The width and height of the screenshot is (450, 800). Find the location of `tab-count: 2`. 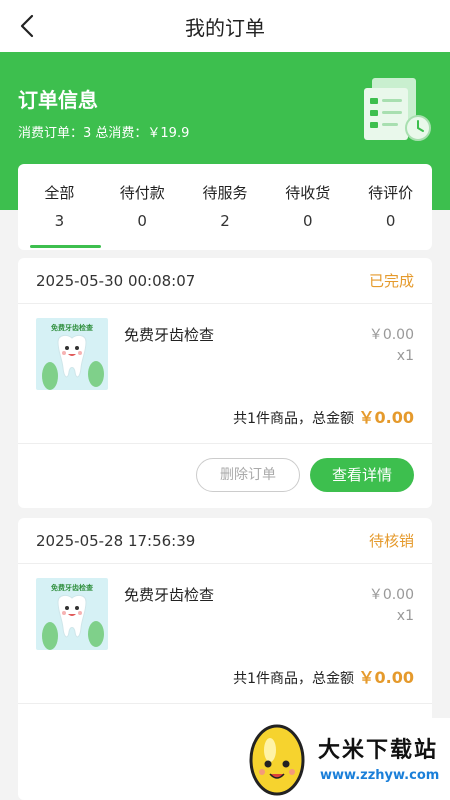

tab-count: 2 is located at coordinates (225, 221).